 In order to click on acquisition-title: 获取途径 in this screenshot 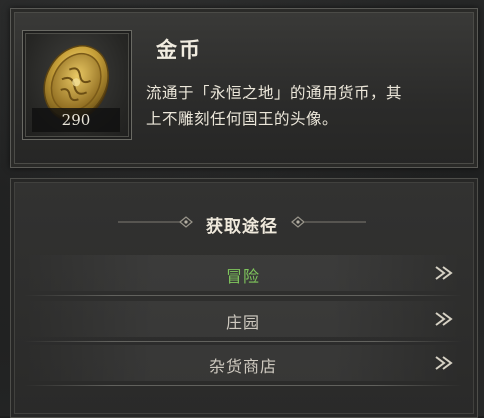, I will do `click(242, 227)`.